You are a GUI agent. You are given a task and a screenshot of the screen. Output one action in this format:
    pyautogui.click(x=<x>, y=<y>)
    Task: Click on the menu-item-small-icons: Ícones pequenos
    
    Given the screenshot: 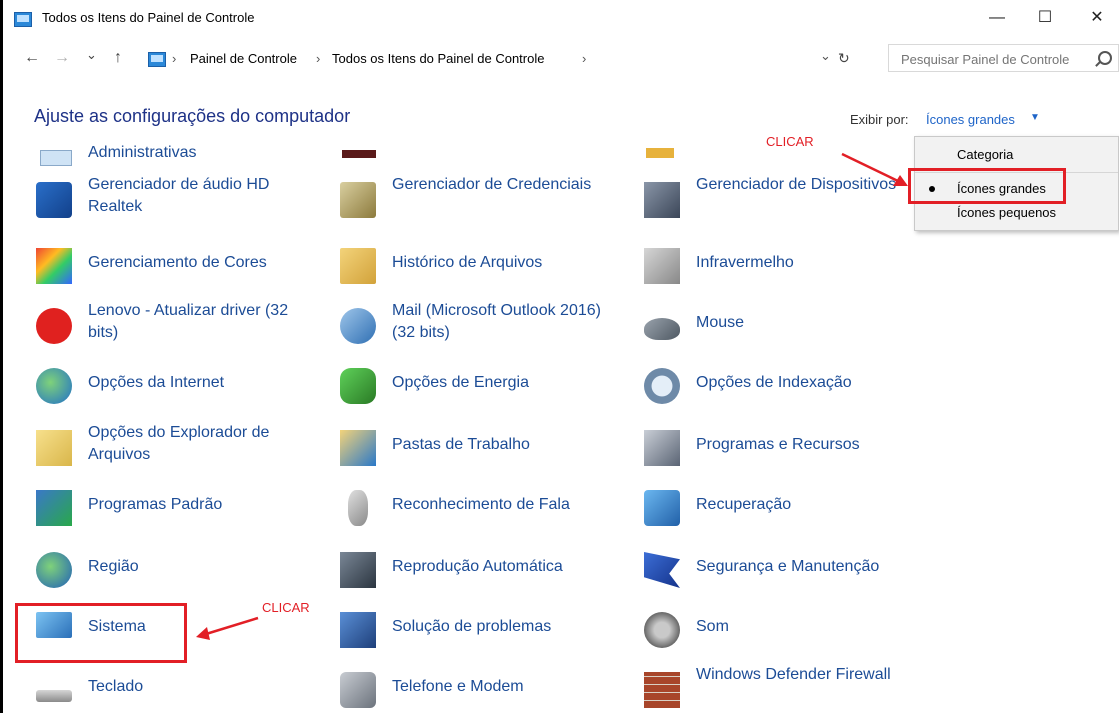 What is the action you would take?
    pyautogui.click(x=1017, y=214)
    